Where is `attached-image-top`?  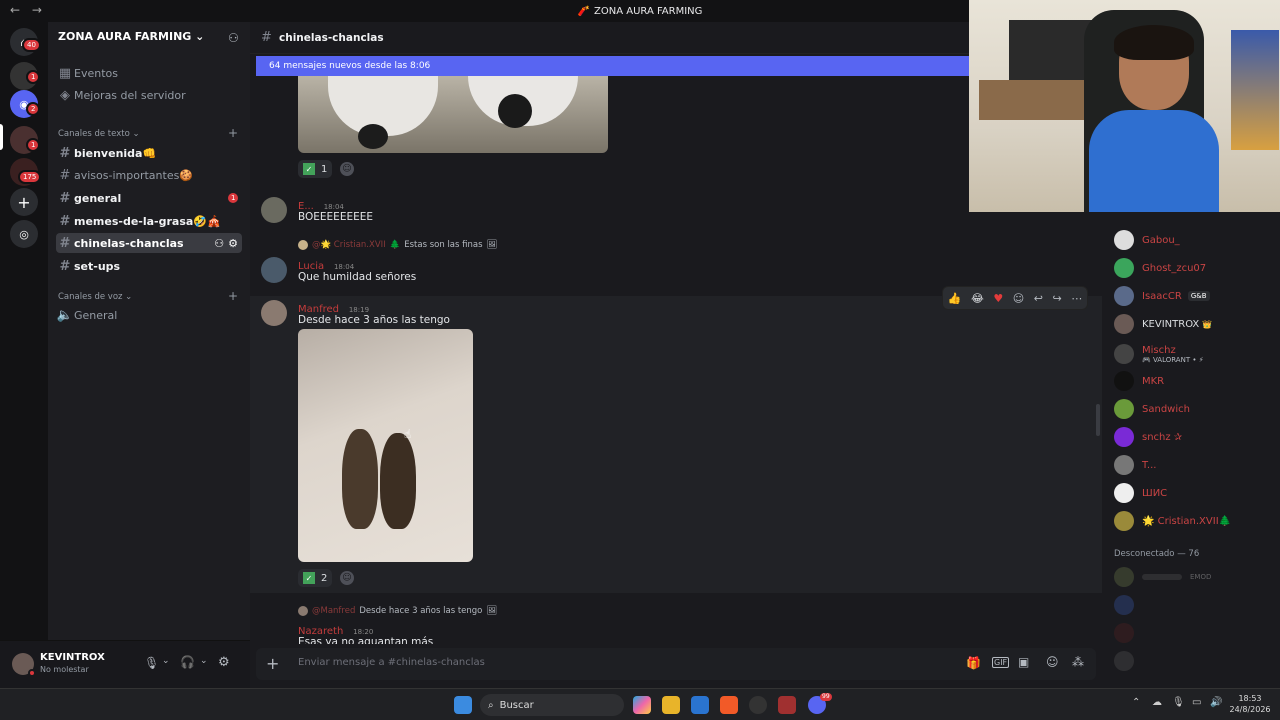 attached-image-top is located at coordinates (453, 114).